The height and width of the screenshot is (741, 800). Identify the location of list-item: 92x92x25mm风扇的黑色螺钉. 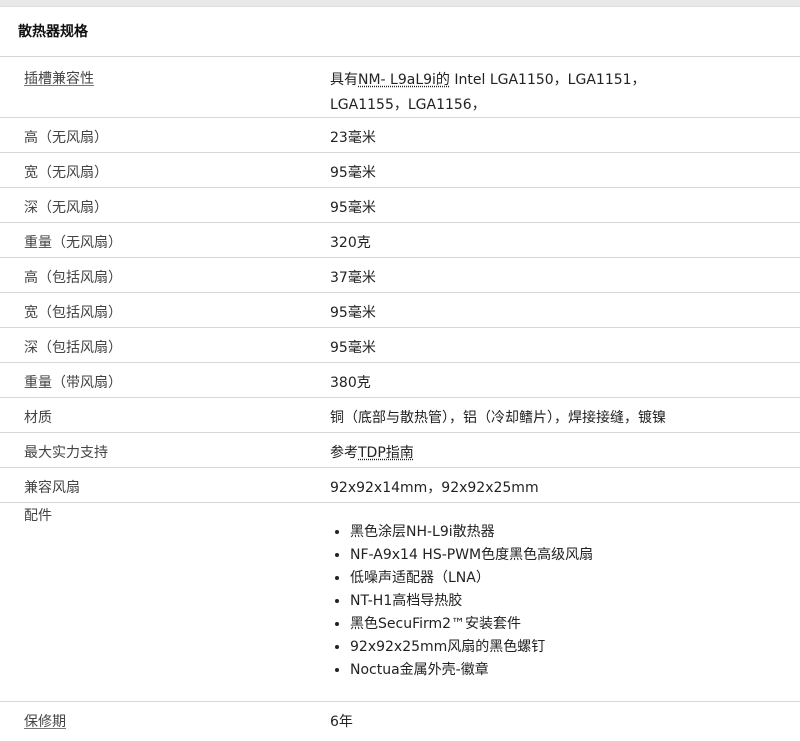
(575, 647).